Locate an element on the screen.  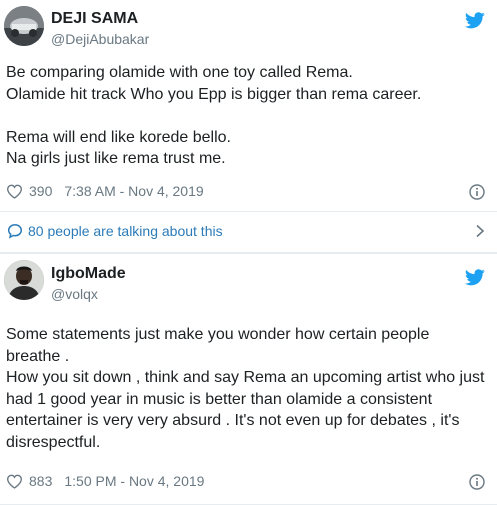
tweet-line: Na girls just like rema trust me. is located at coordinates (116, 158).